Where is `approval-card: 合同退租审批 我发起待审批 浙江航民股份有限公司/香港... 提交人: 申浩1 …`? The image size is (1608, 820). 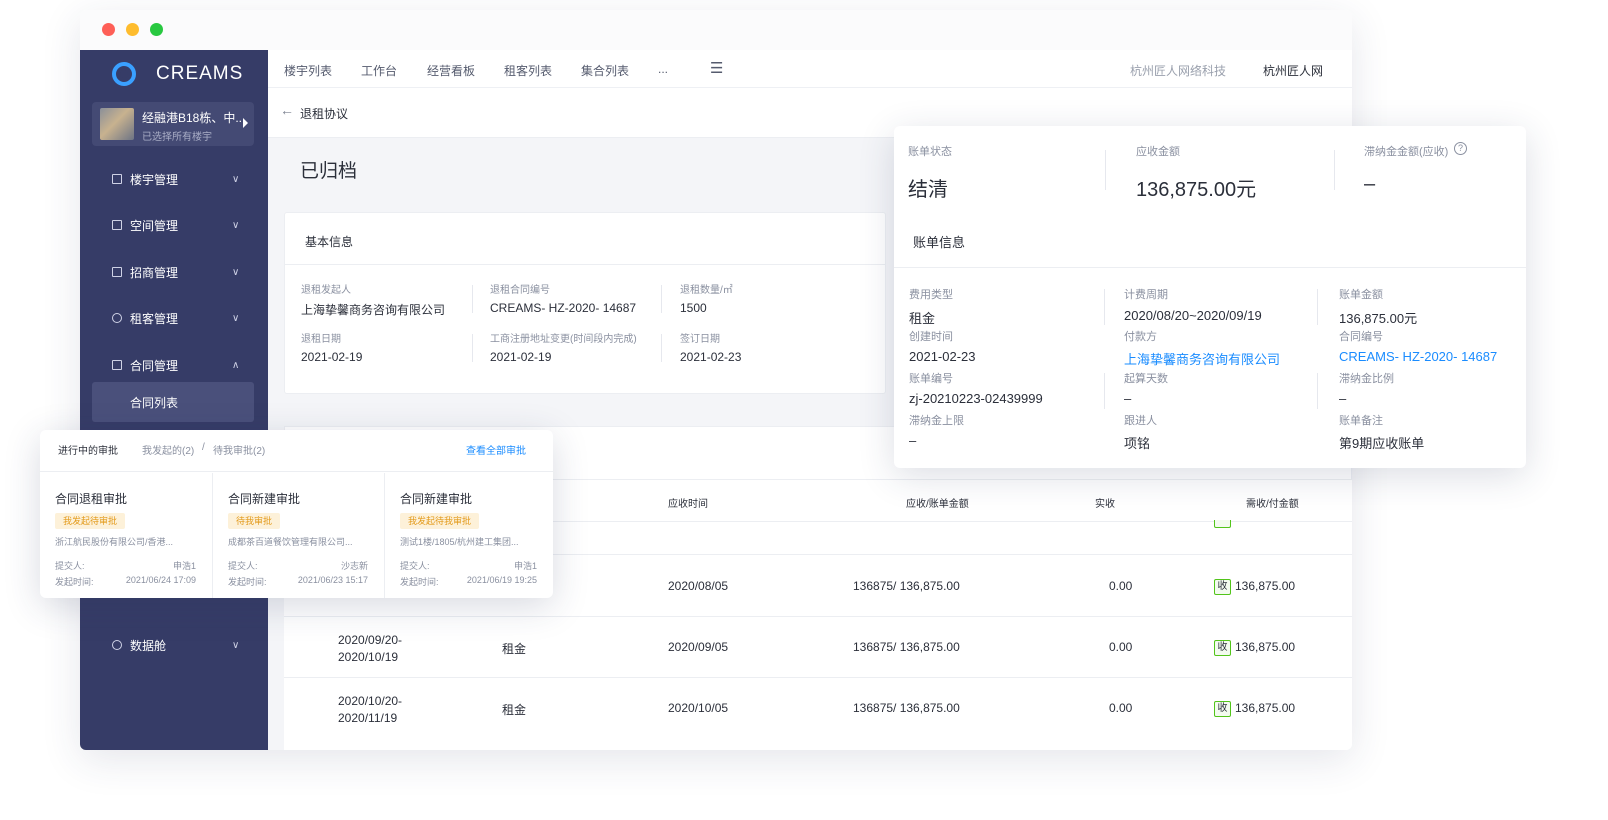
approval-card: 合同退租审批 我发起待审批 浙江航民股份有限公司/香港... 提交人: 申浩1 … is located at coordinates (126, 535).